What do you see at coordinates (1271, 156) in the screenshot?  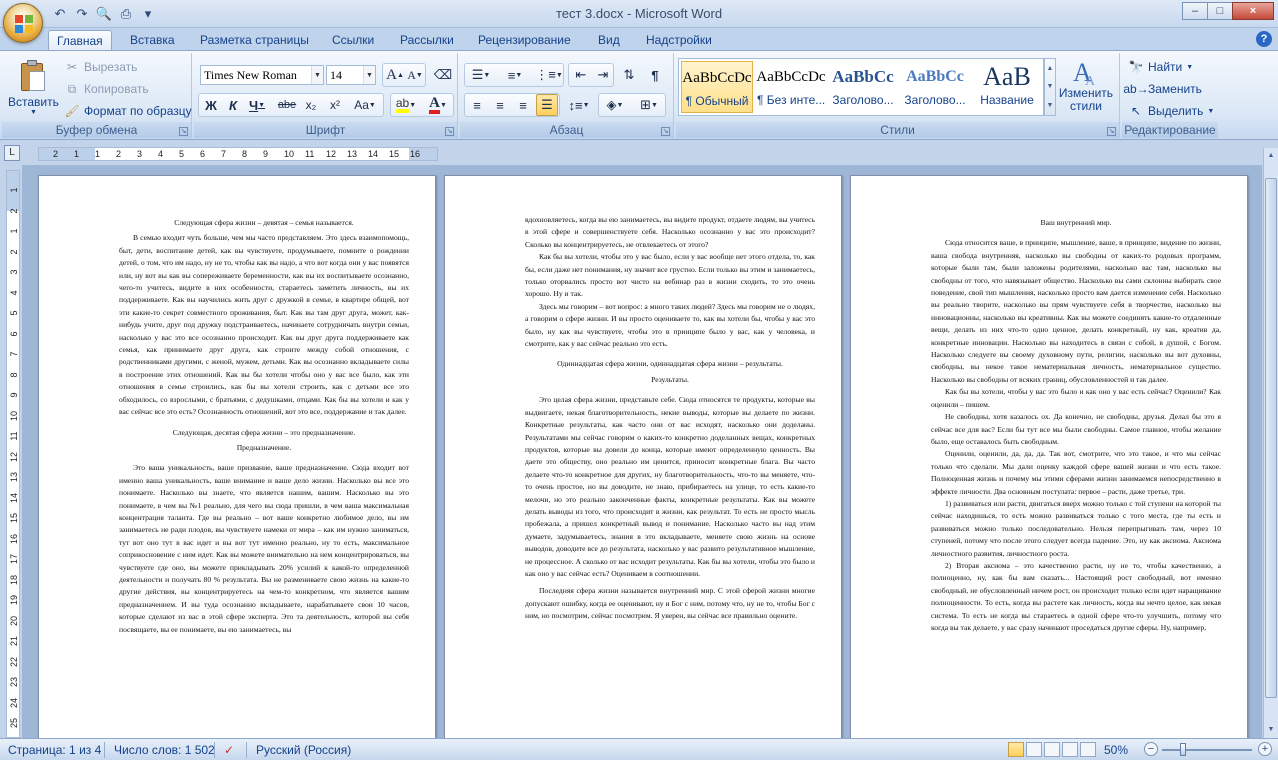 I see `scroll-up-icon: ▲` at bounding box center [1271, 156].